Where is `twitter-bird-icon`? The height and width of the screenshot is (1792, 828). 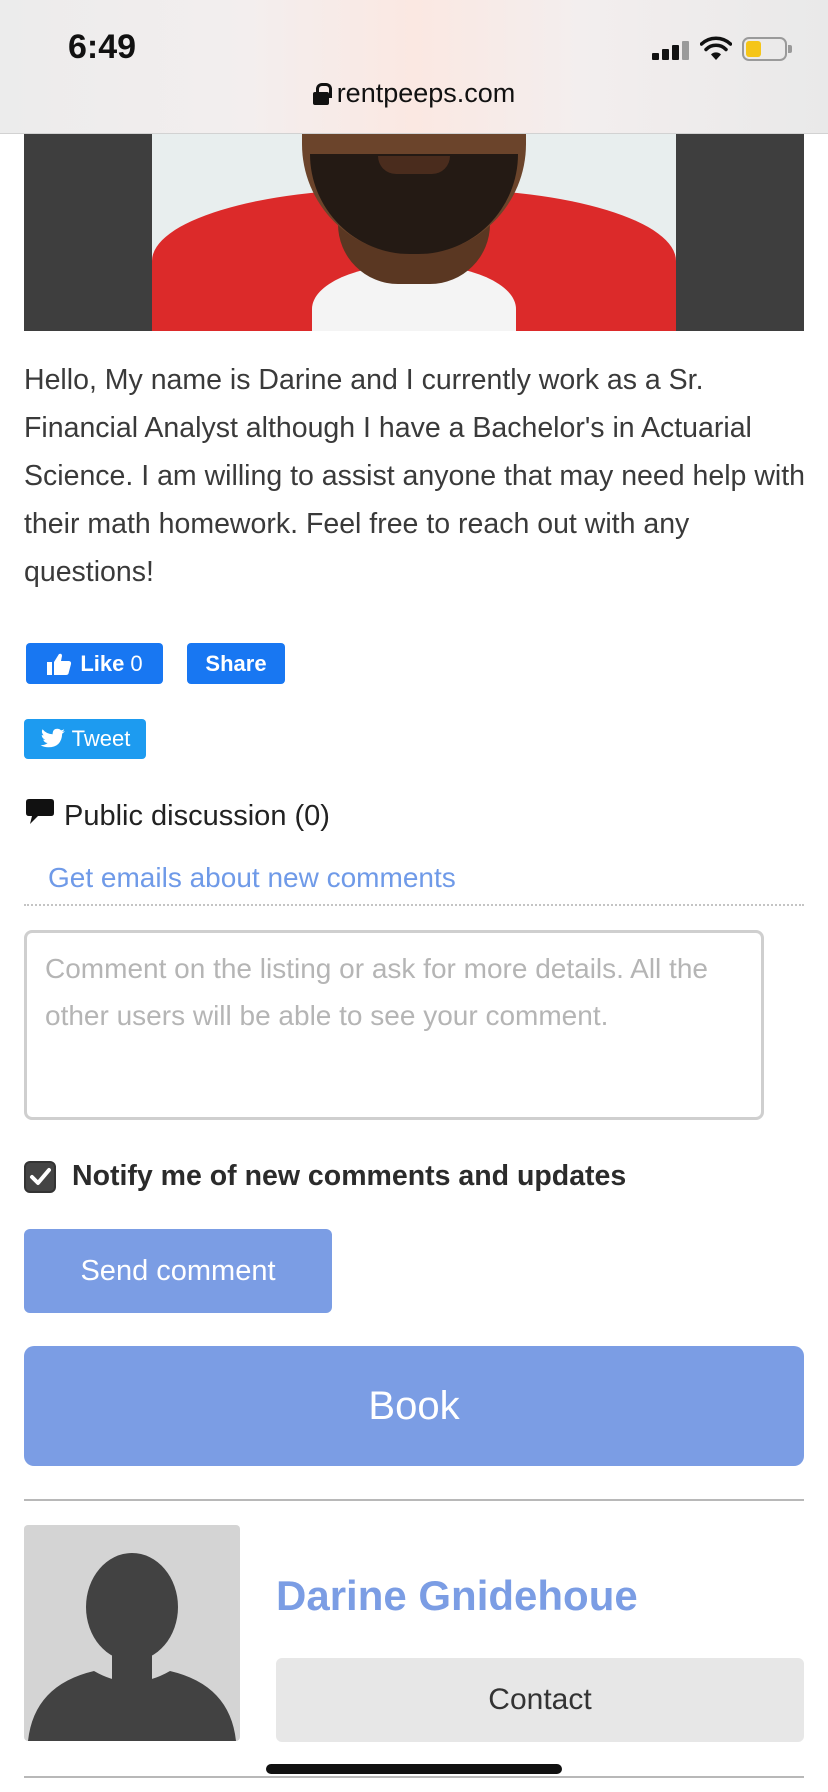
twitter-bird-icon is located at coordinates (52, 738).